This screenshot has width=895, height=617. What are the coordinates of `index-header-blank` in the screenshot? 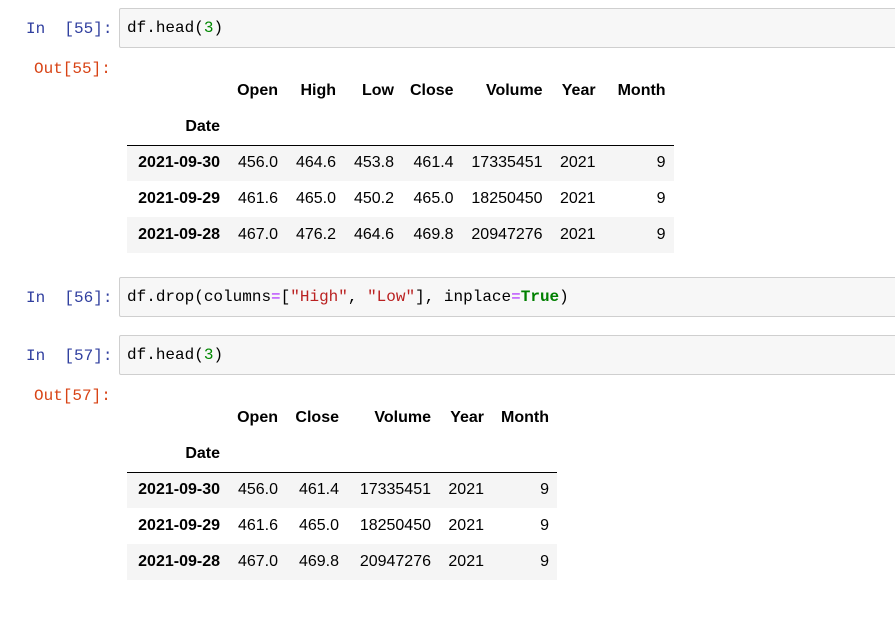 It's located at (177, 418).